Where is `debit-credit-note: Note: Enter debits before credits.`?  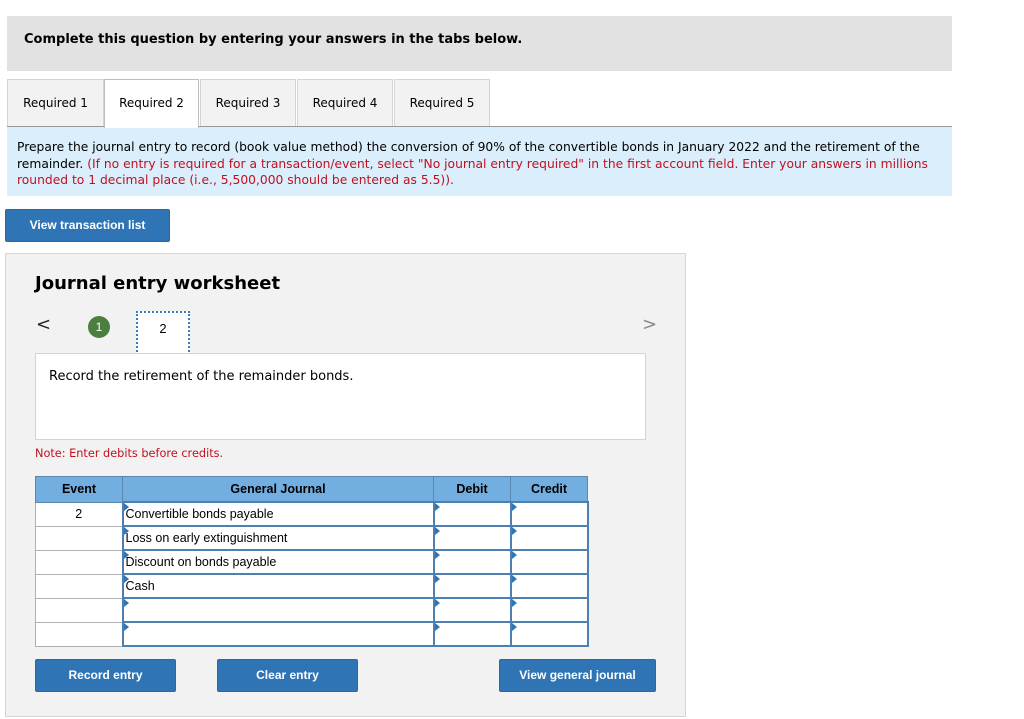 debit-credit-note: Note: Enter debits before credits. is located at coordinates (129, 453).